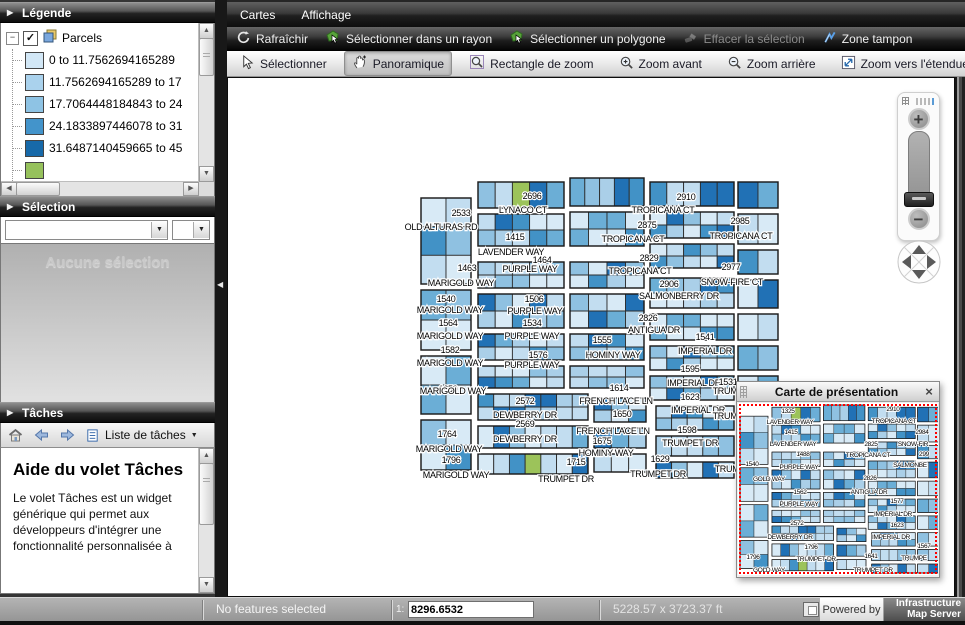 The width and height of the screenshot is (965, 625). Describe the element at coordinates (929, 391) in the screenshot. I see `overview-close-button` at that location.